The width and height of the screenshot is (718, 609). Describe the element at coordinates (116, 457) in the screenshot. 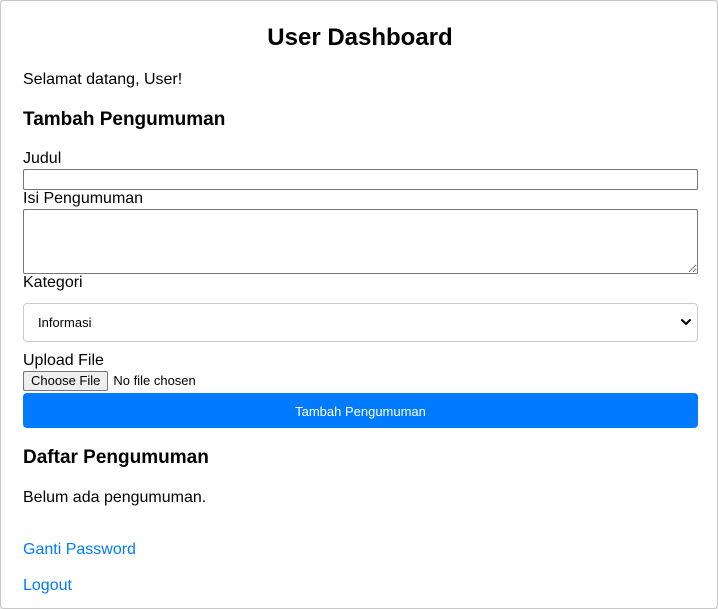

I see `announcement-list-heading: Daftar Pengumuman` at that location.